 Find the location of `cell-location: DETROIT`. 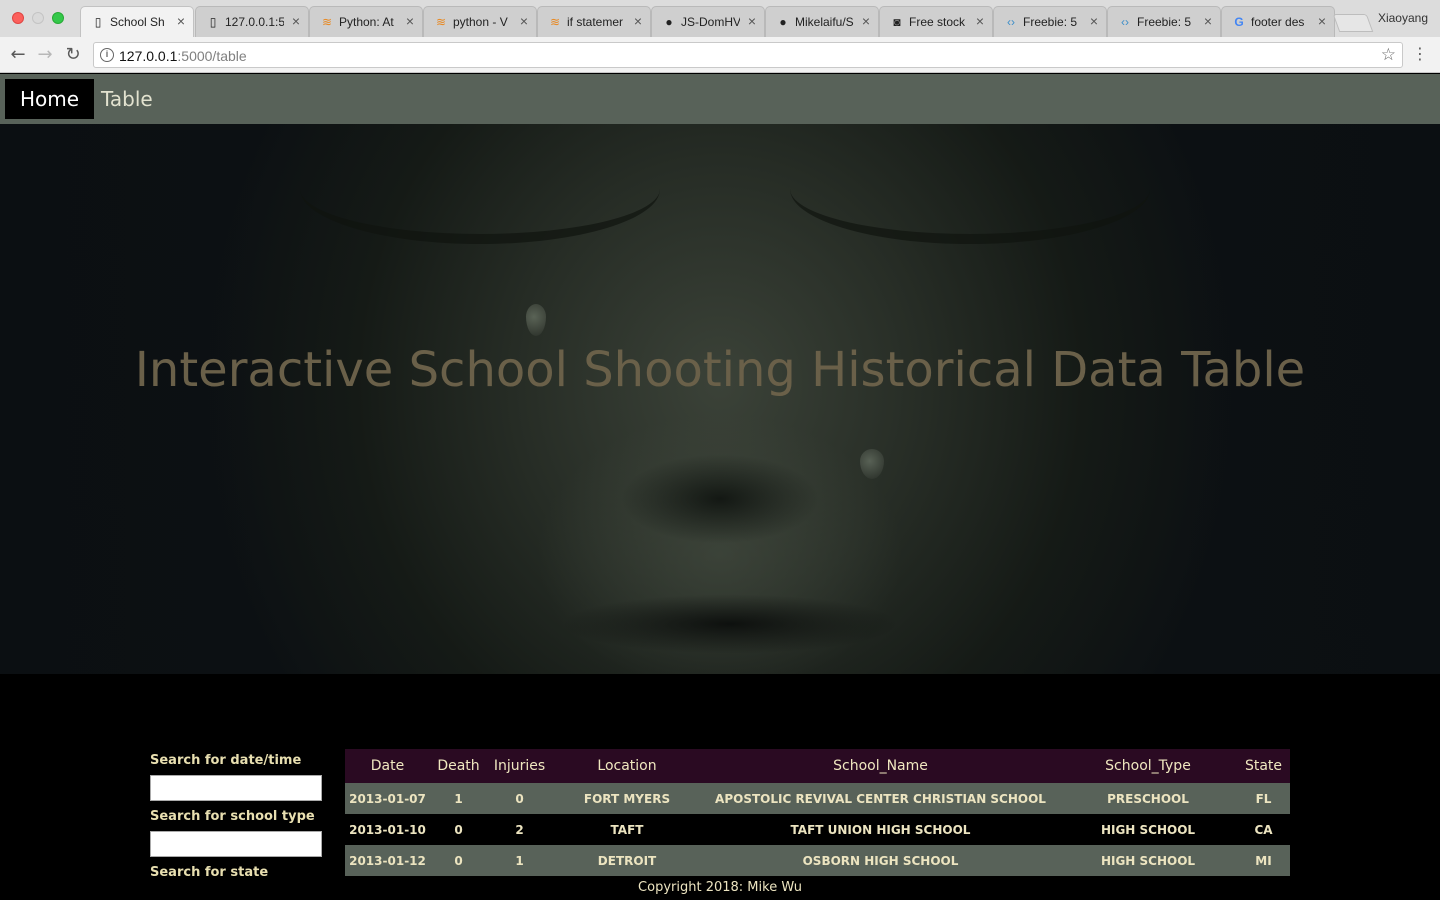

cell-location: DETROIT is located at coordinates (627, 860).